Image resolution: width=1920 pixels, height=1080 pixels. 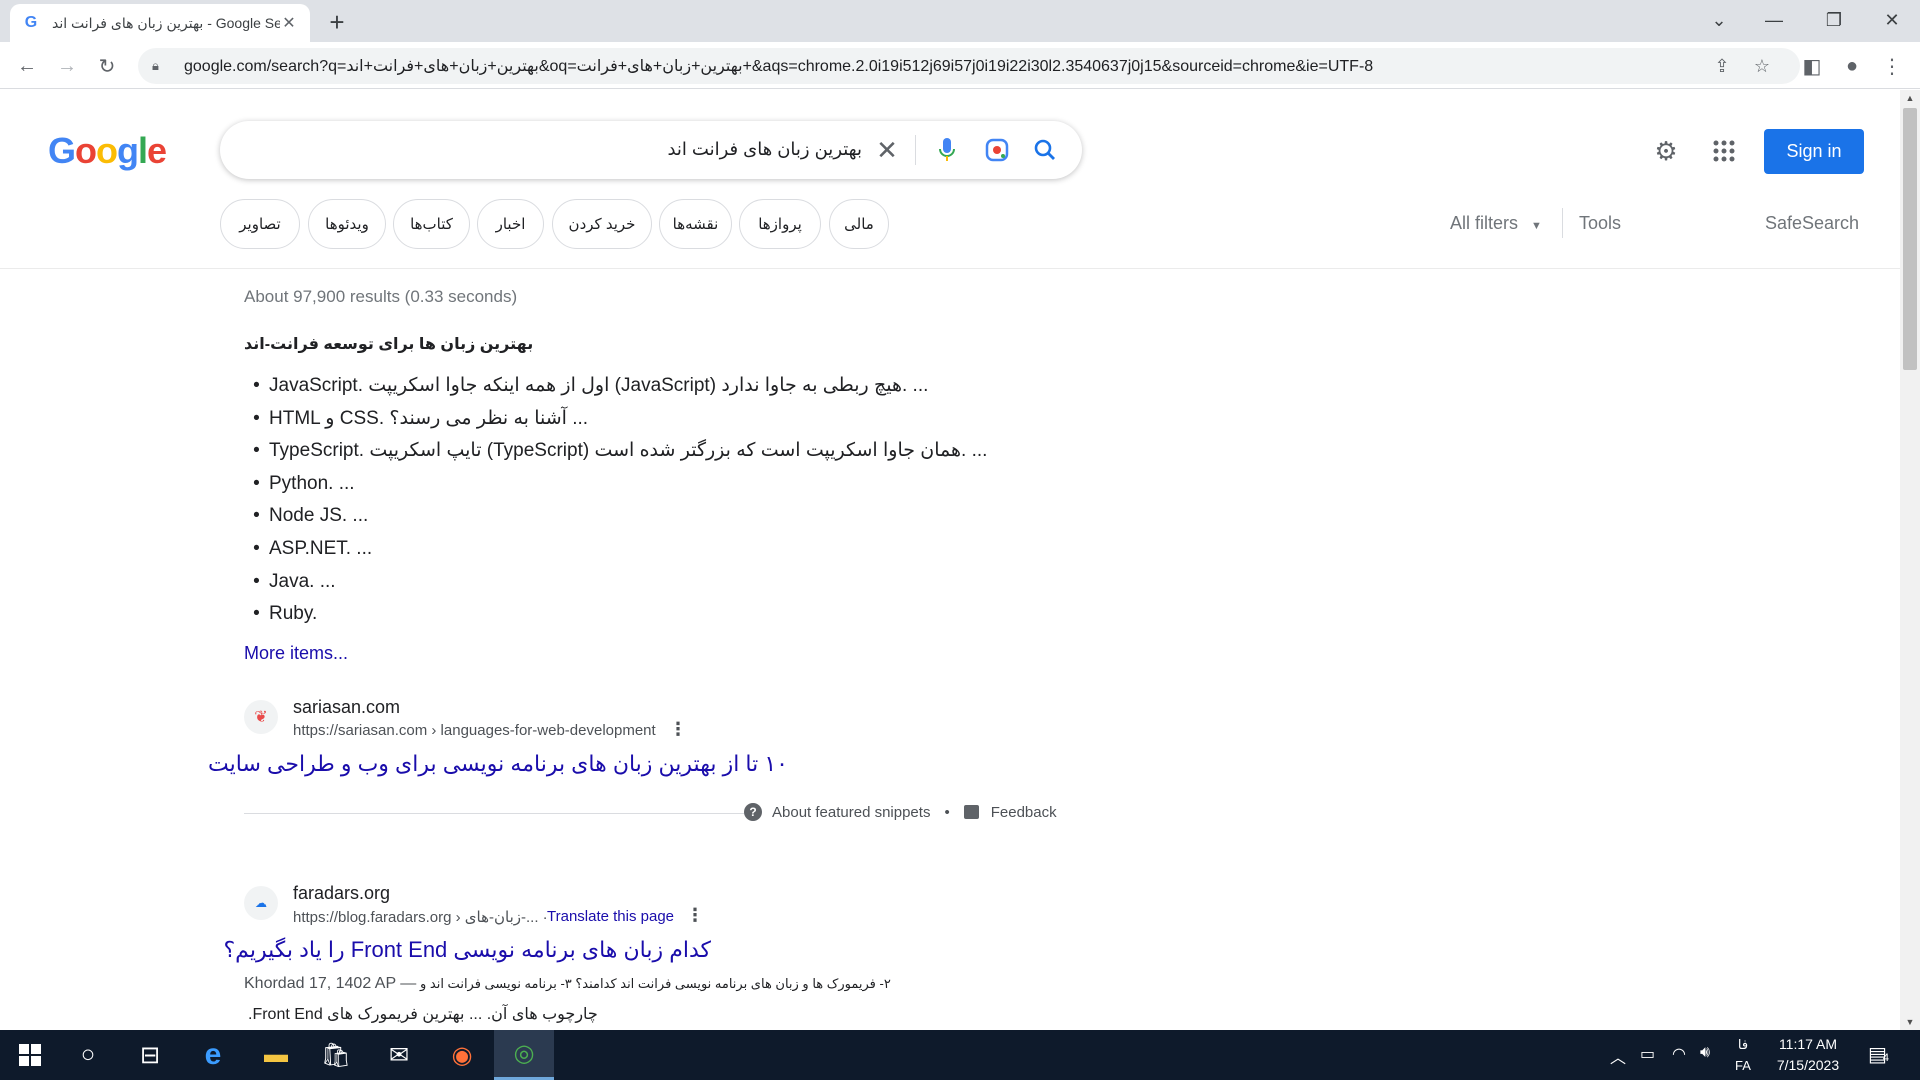 What do you see at coordinates (107, 151) in the screenshot?
I see `google-logo: Google` at bounding box center [107, 151].